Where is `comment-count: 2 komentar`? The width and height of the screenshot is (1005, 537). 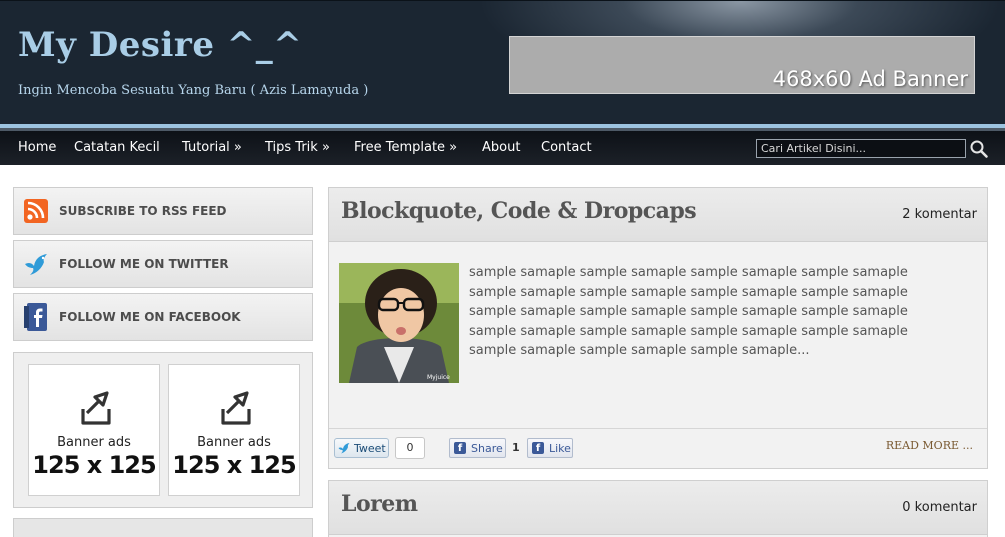
comment-count: 2 komentar is located at coordinates (939, 214).